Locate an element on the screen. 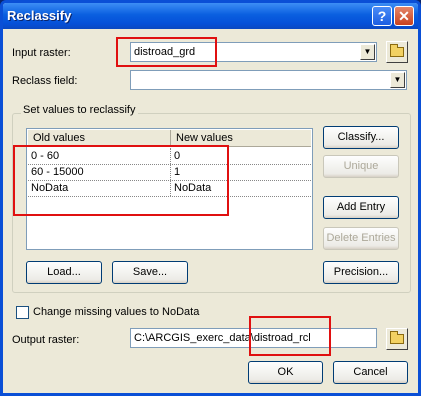  close-button: ✕ is located at coordinates (404, 16).